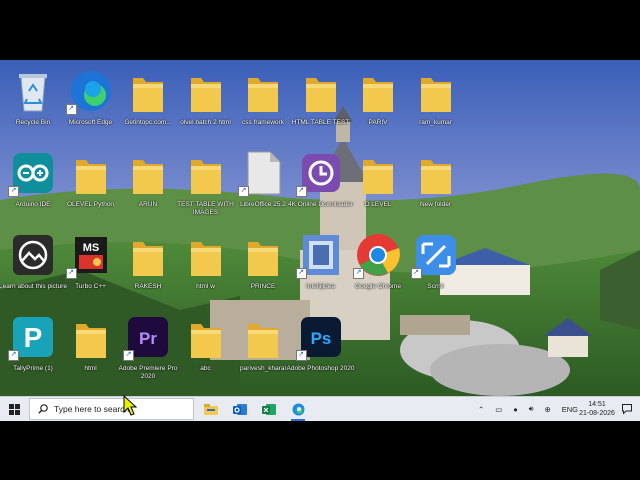 The height and width of the screenshot is (480, 640). What do you see at coordinates (531, 409) in the screenshot?
I see `volume-icon: 🔊︎` at bounding box center [531, 409].